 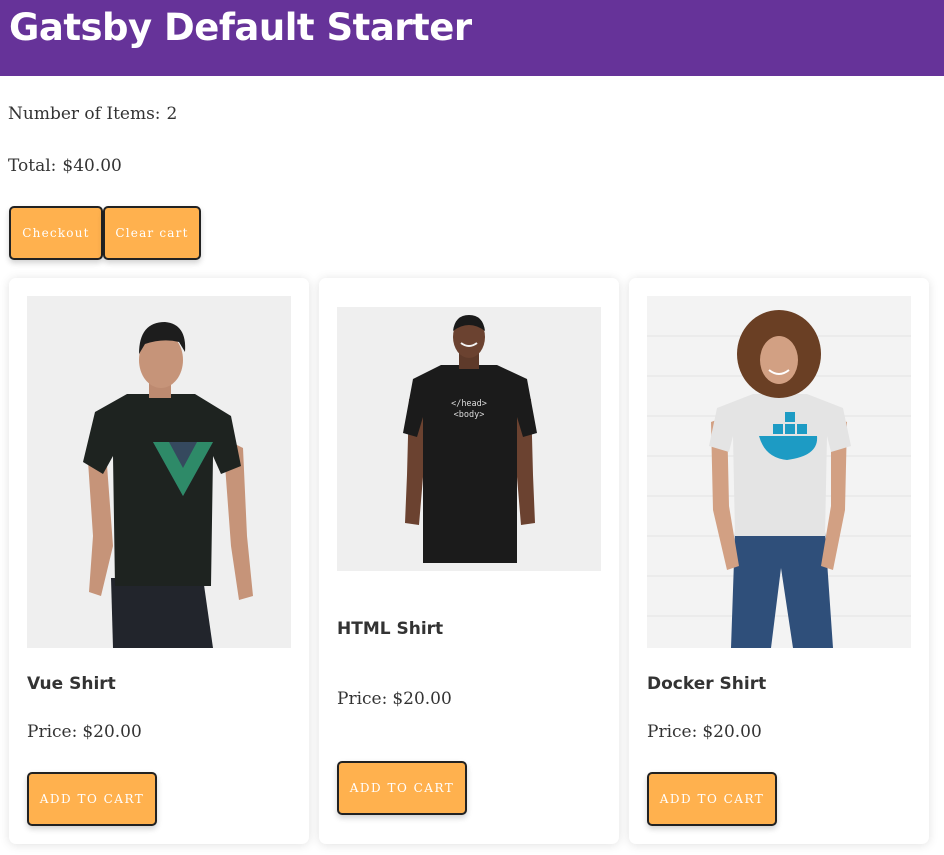 I want to click on product-name: Docker Shirt, so click(x=707, y=684).